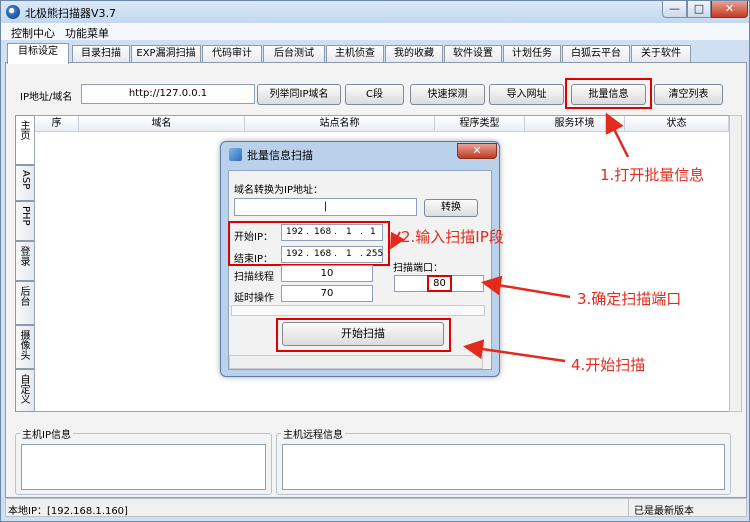 The image size is (750, 522). I want to click on annotation-step-3: 3.确定扫描端口, so click(629, 299).